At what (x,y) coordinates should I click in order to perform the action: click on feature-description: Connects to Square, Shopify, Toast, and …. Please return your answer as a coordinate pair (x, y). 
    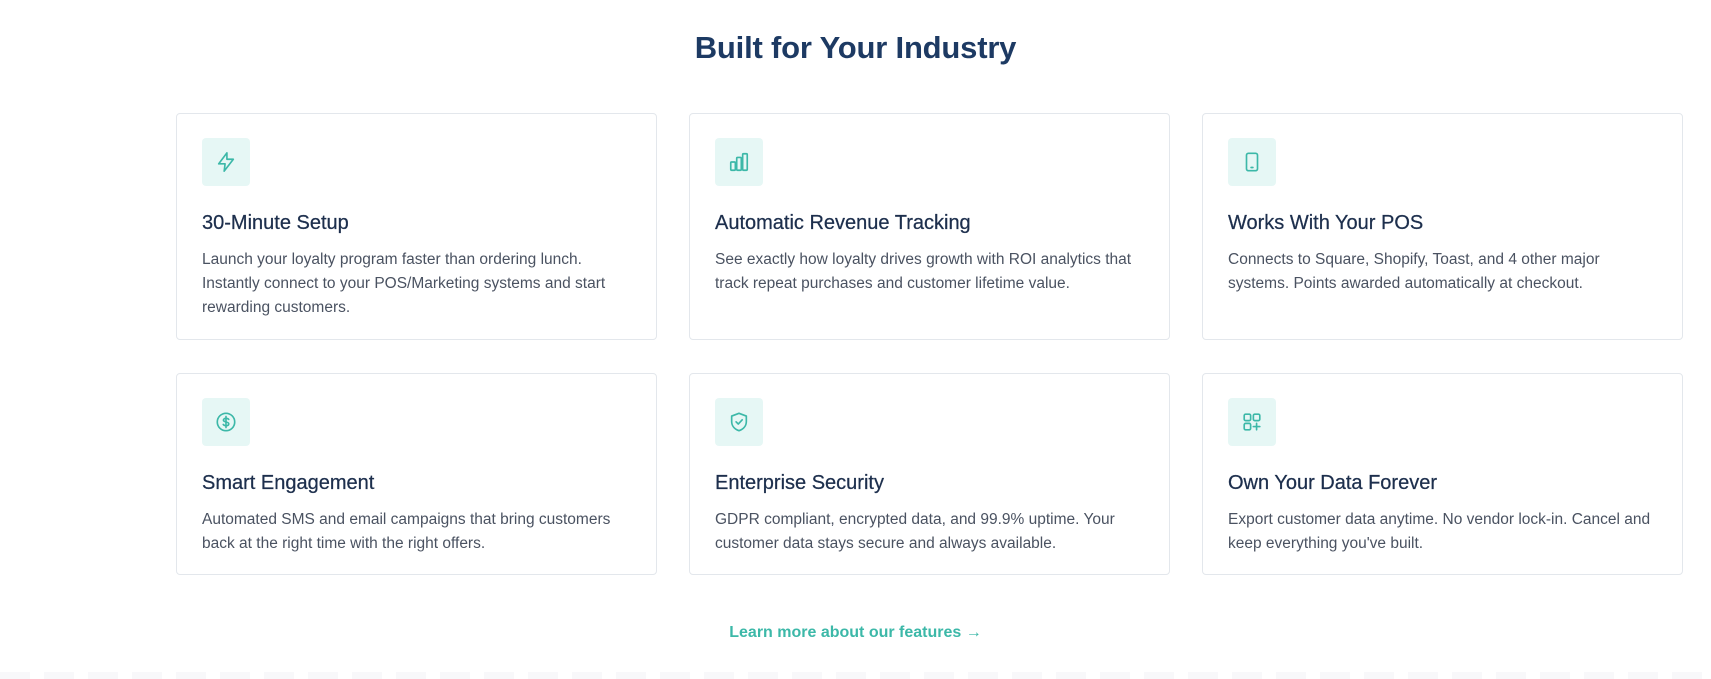
    Looking at the image, I should click on (1414, 271).